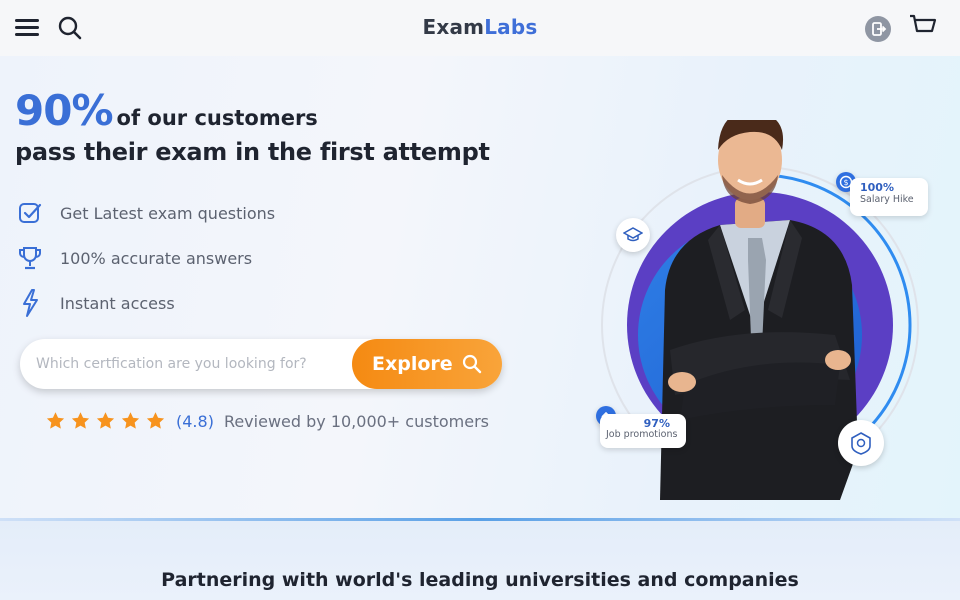 The width and height of the screenshot is (960, 600). I want to click on examlabs-logo: ExamLabs, so click(480, 27).